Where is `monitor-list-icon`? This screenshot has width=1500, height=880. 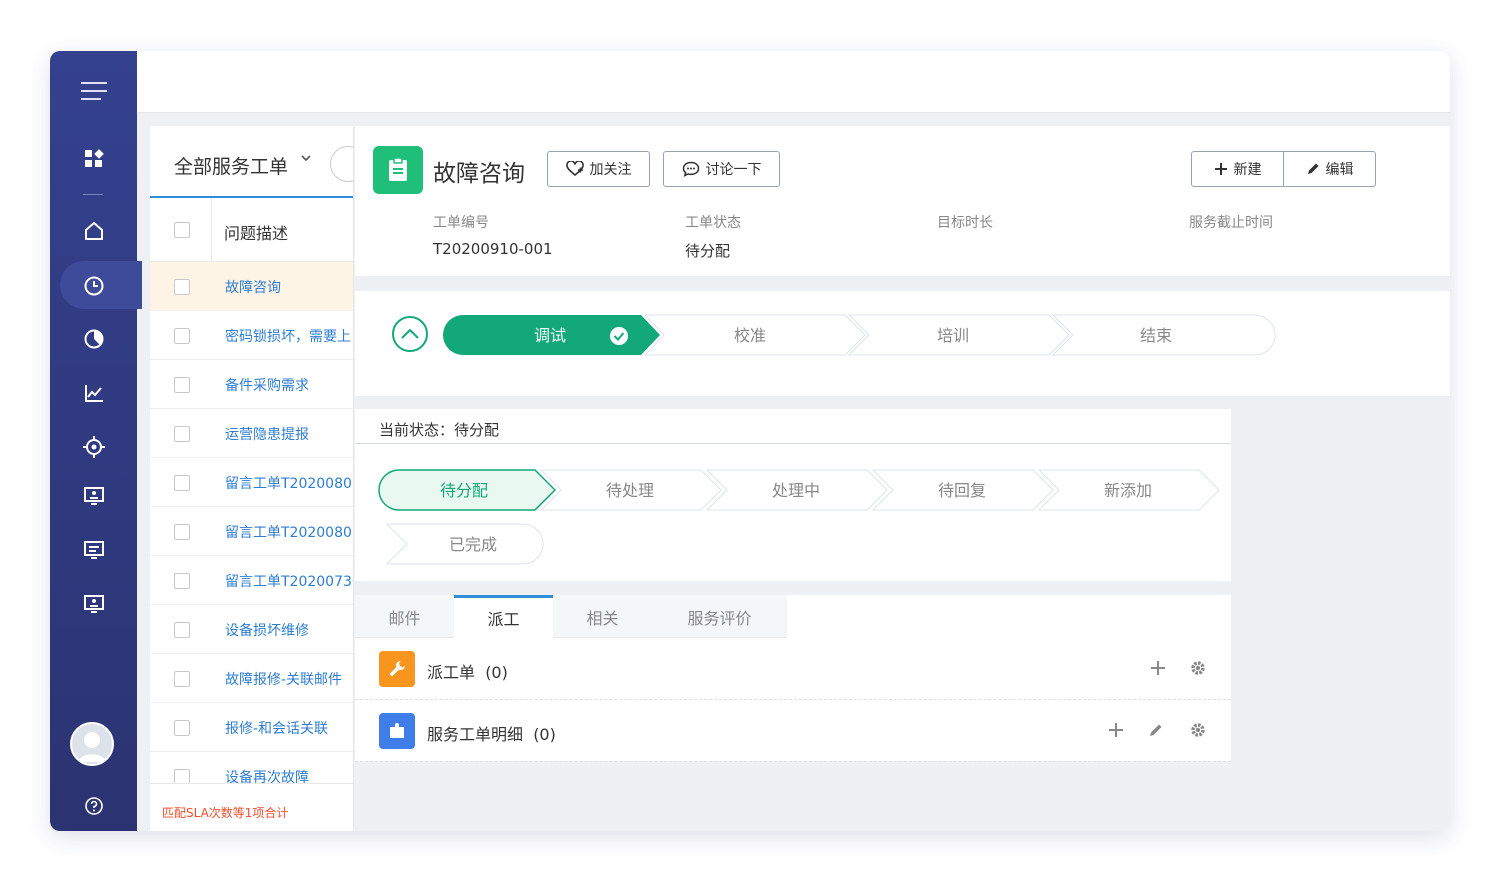 monitor-list-icon is located at coordinates (93, 550).